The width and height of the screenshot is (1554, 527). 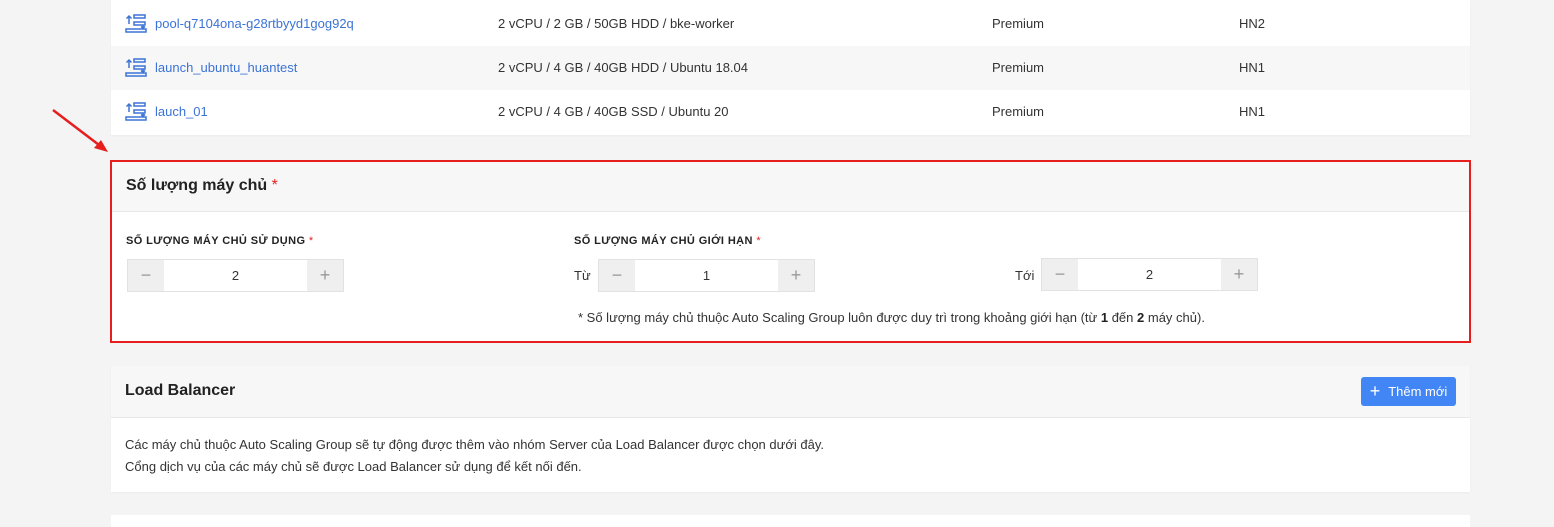 I want to click on plus-icon: +, so click(x=1375, y=391).